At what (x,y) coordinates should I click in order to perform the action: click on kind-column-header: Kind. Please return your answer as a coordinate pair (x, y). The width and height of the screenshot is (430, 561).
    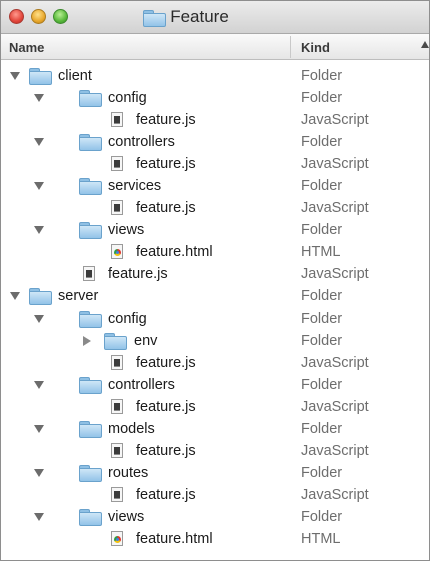
    Looking at the image, I should click on (315, 47).